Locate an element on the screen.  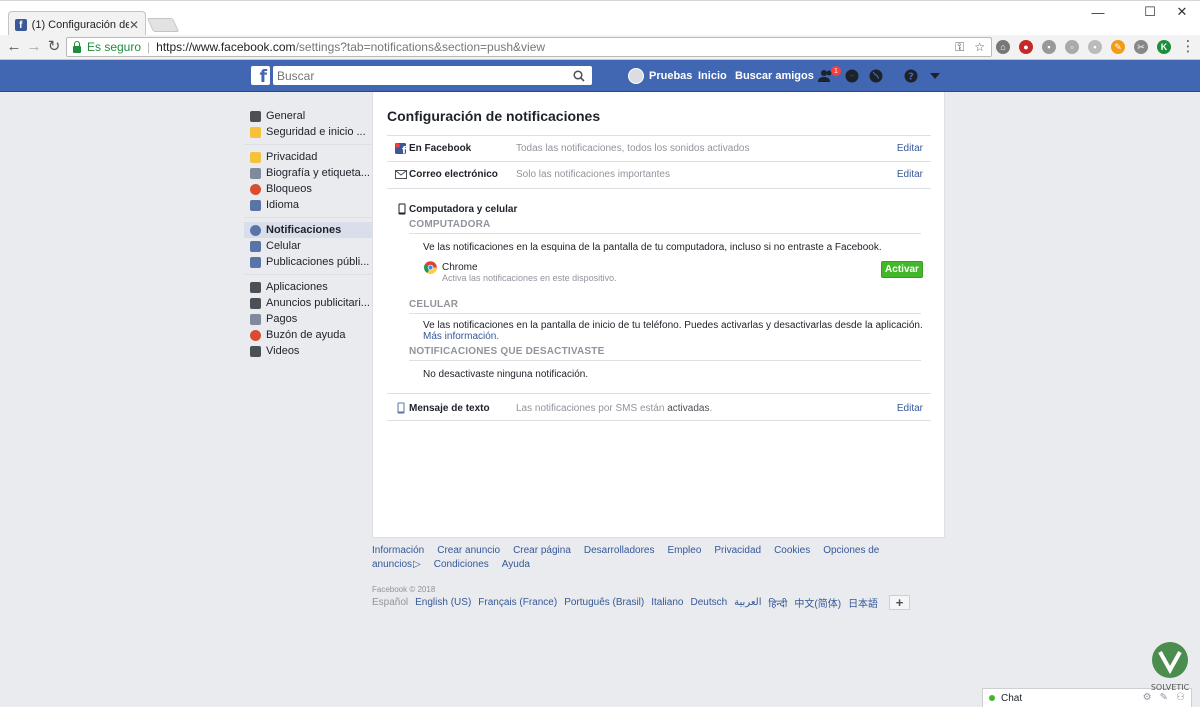
forward-arrow-icon: → is located at coordinates (34, 47).